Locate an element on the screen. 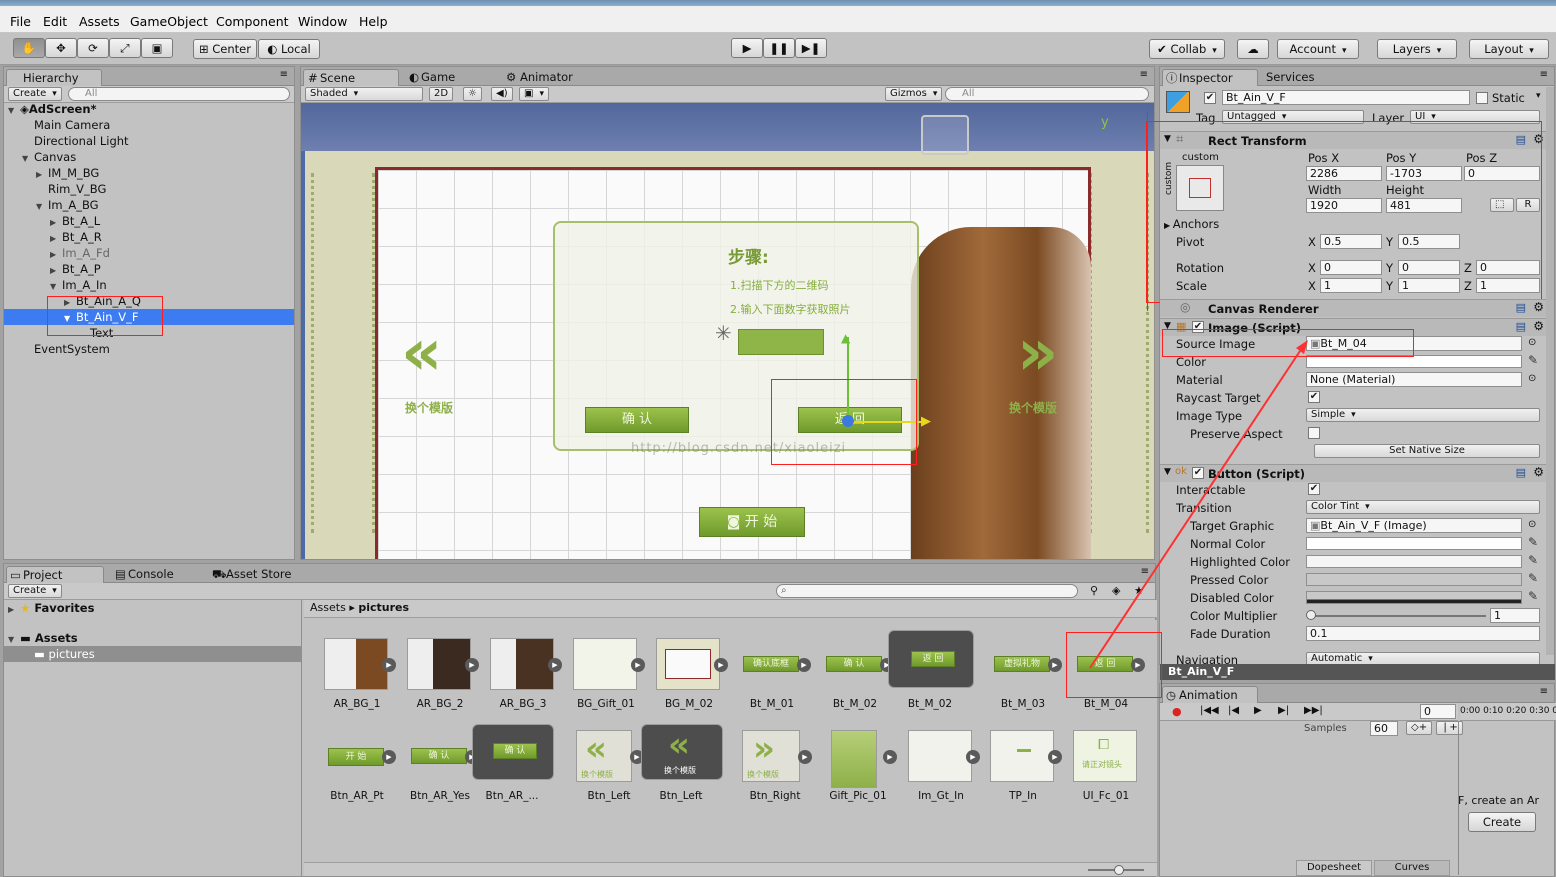 This screenshot has width=1556, height=877. asset-item: 虚拟礼物 ▶ Bt_M_03 is located at coordinates (1023, 682).